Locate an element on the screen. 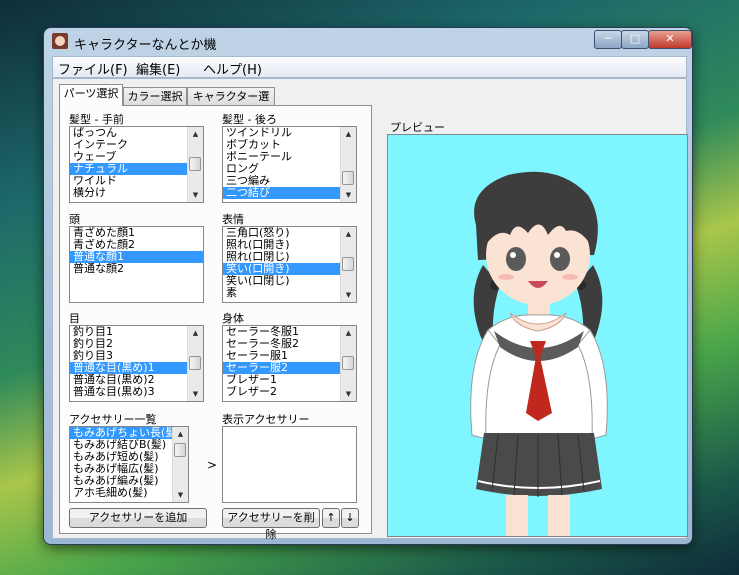  list-item: ぱっつん is located at coordinates (136, 133).